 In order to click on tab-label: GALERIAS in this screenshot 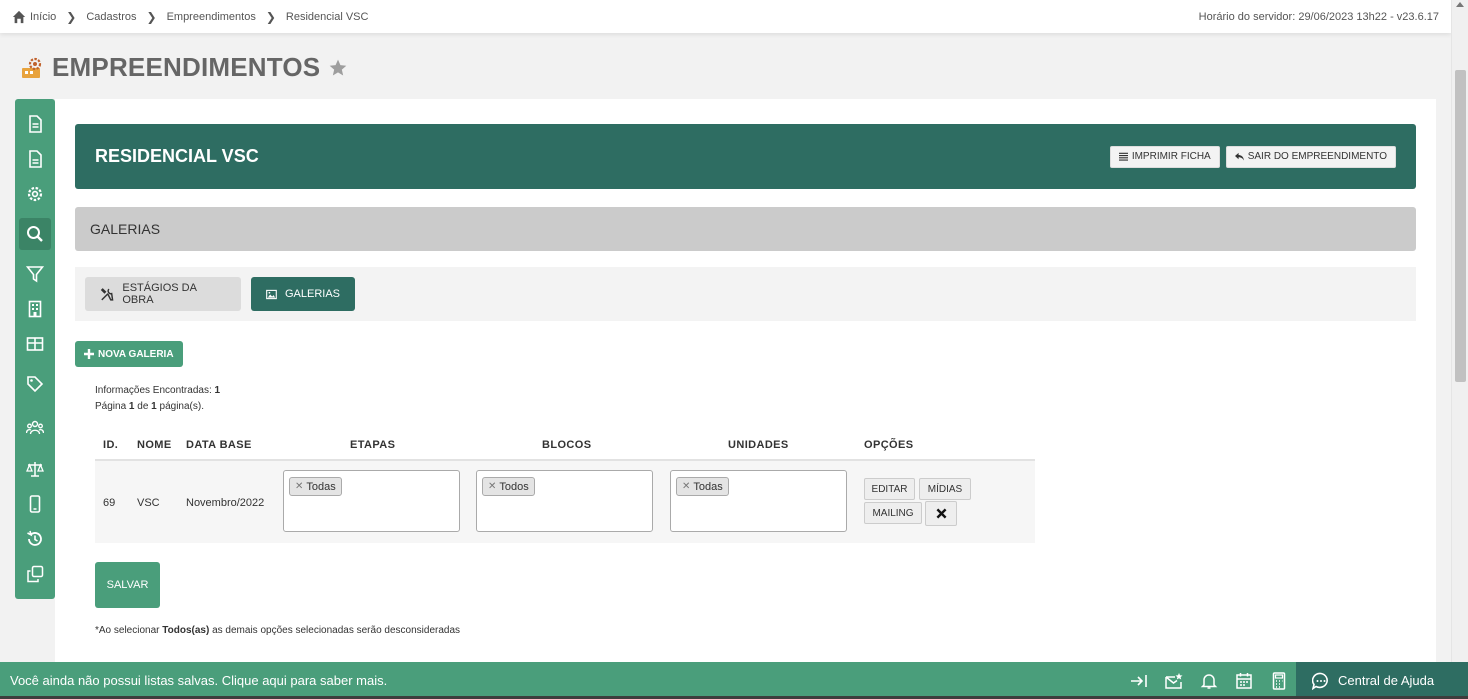, I will do `click(312, 294)`.